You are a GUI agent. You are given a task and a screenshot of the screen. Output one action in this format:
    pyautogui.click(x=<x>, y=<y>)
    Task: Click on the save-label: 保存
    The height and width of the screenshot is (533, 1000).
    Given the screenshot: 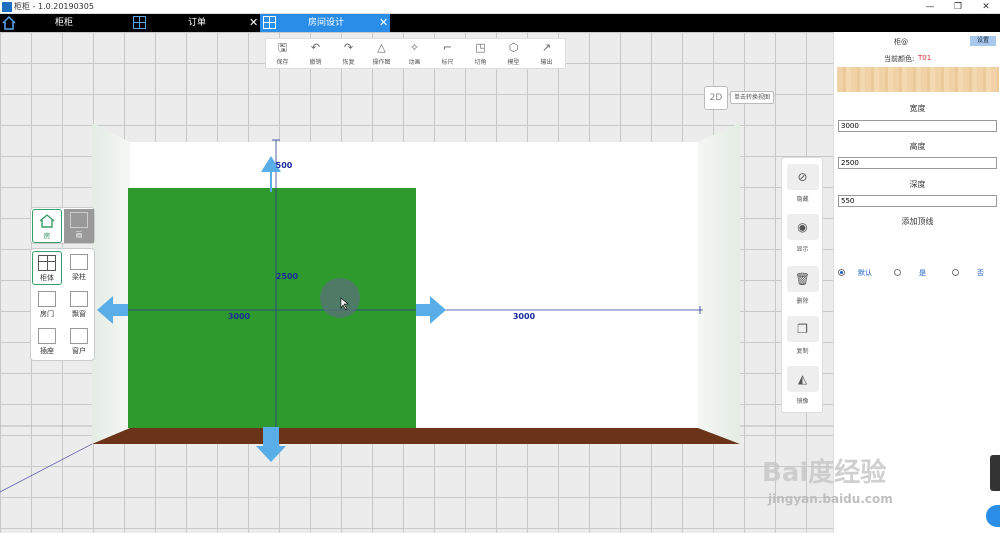 What is the action you would take?
    pyautogui.click(x=282, y=62)
    